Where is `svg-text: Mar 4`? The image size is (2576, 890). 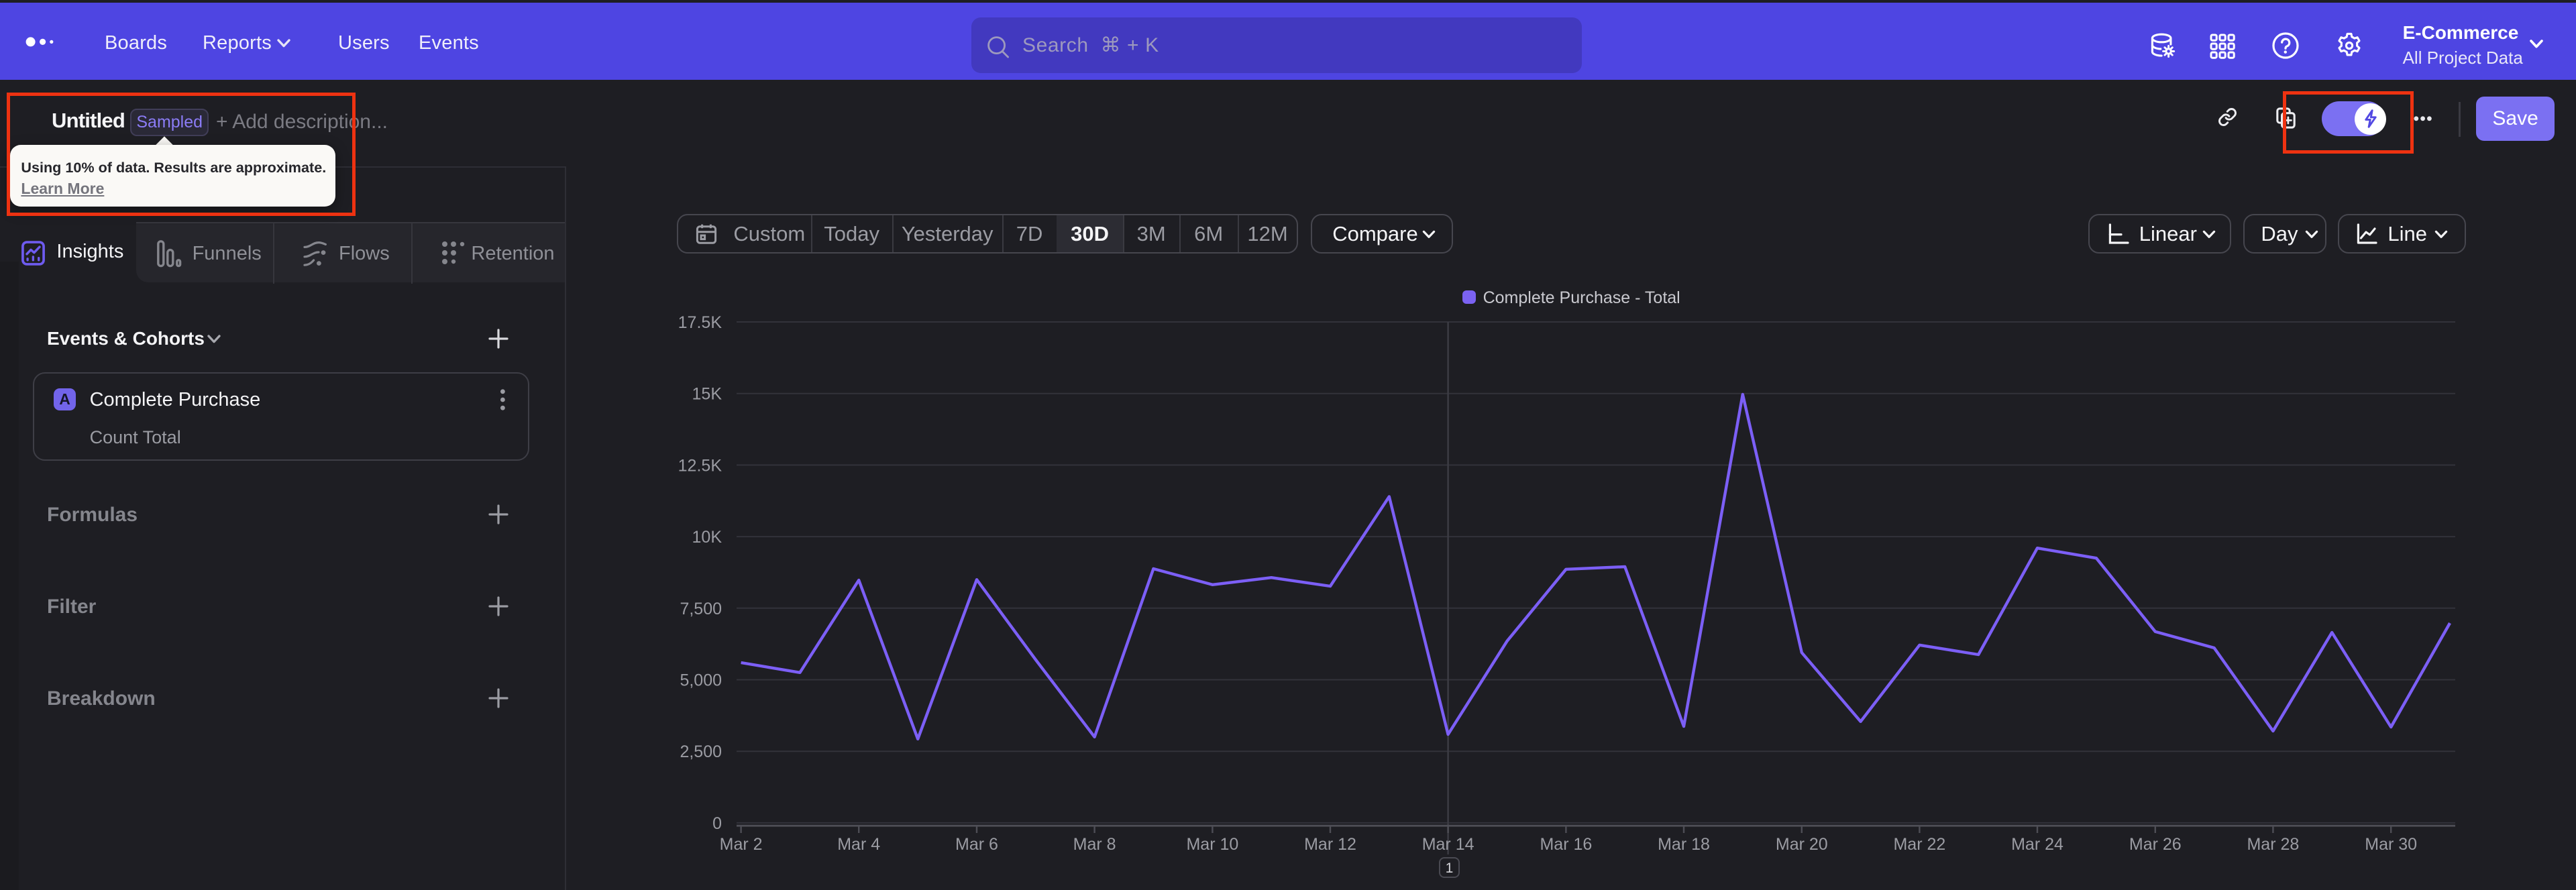
svg-text: Mar 4 is located at coordinates (858, 844).